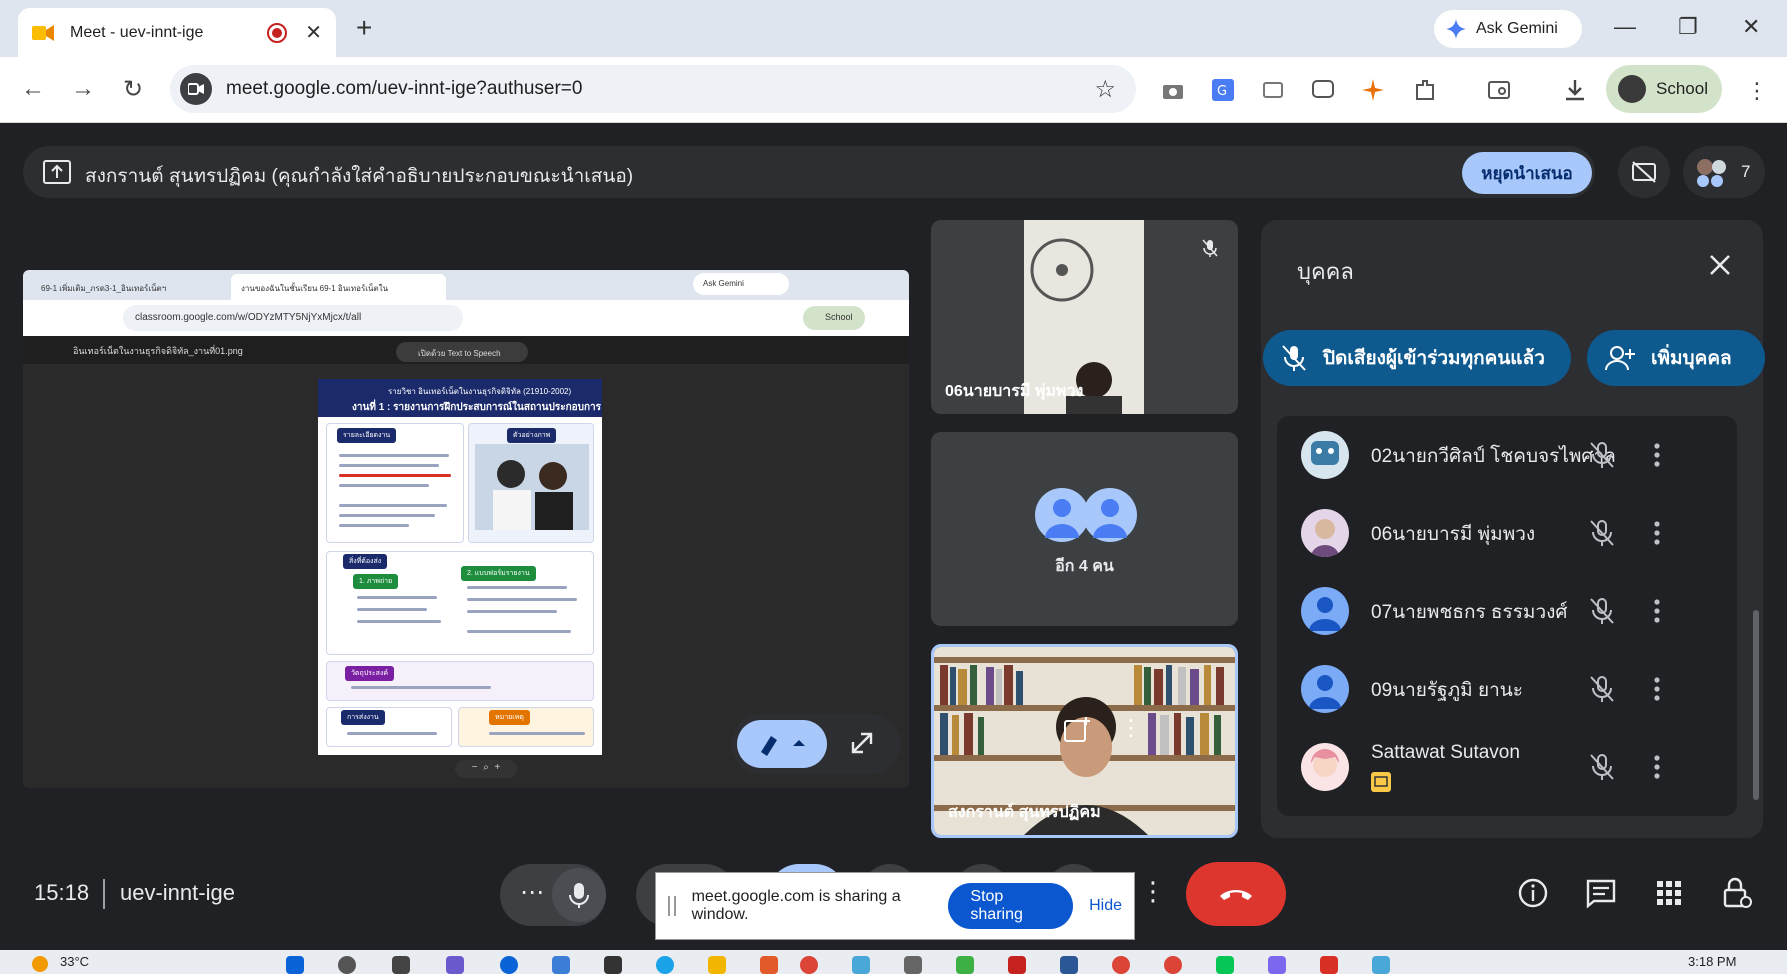 Image resolution: width=1787 pixels, height=974 pixels. Describe the element at coordinates (1417, 358) in the screenshot. I see `mute-all-button: ปิดเสียงผู้เข้าร่วมทุกคนแล้ว` at that location.